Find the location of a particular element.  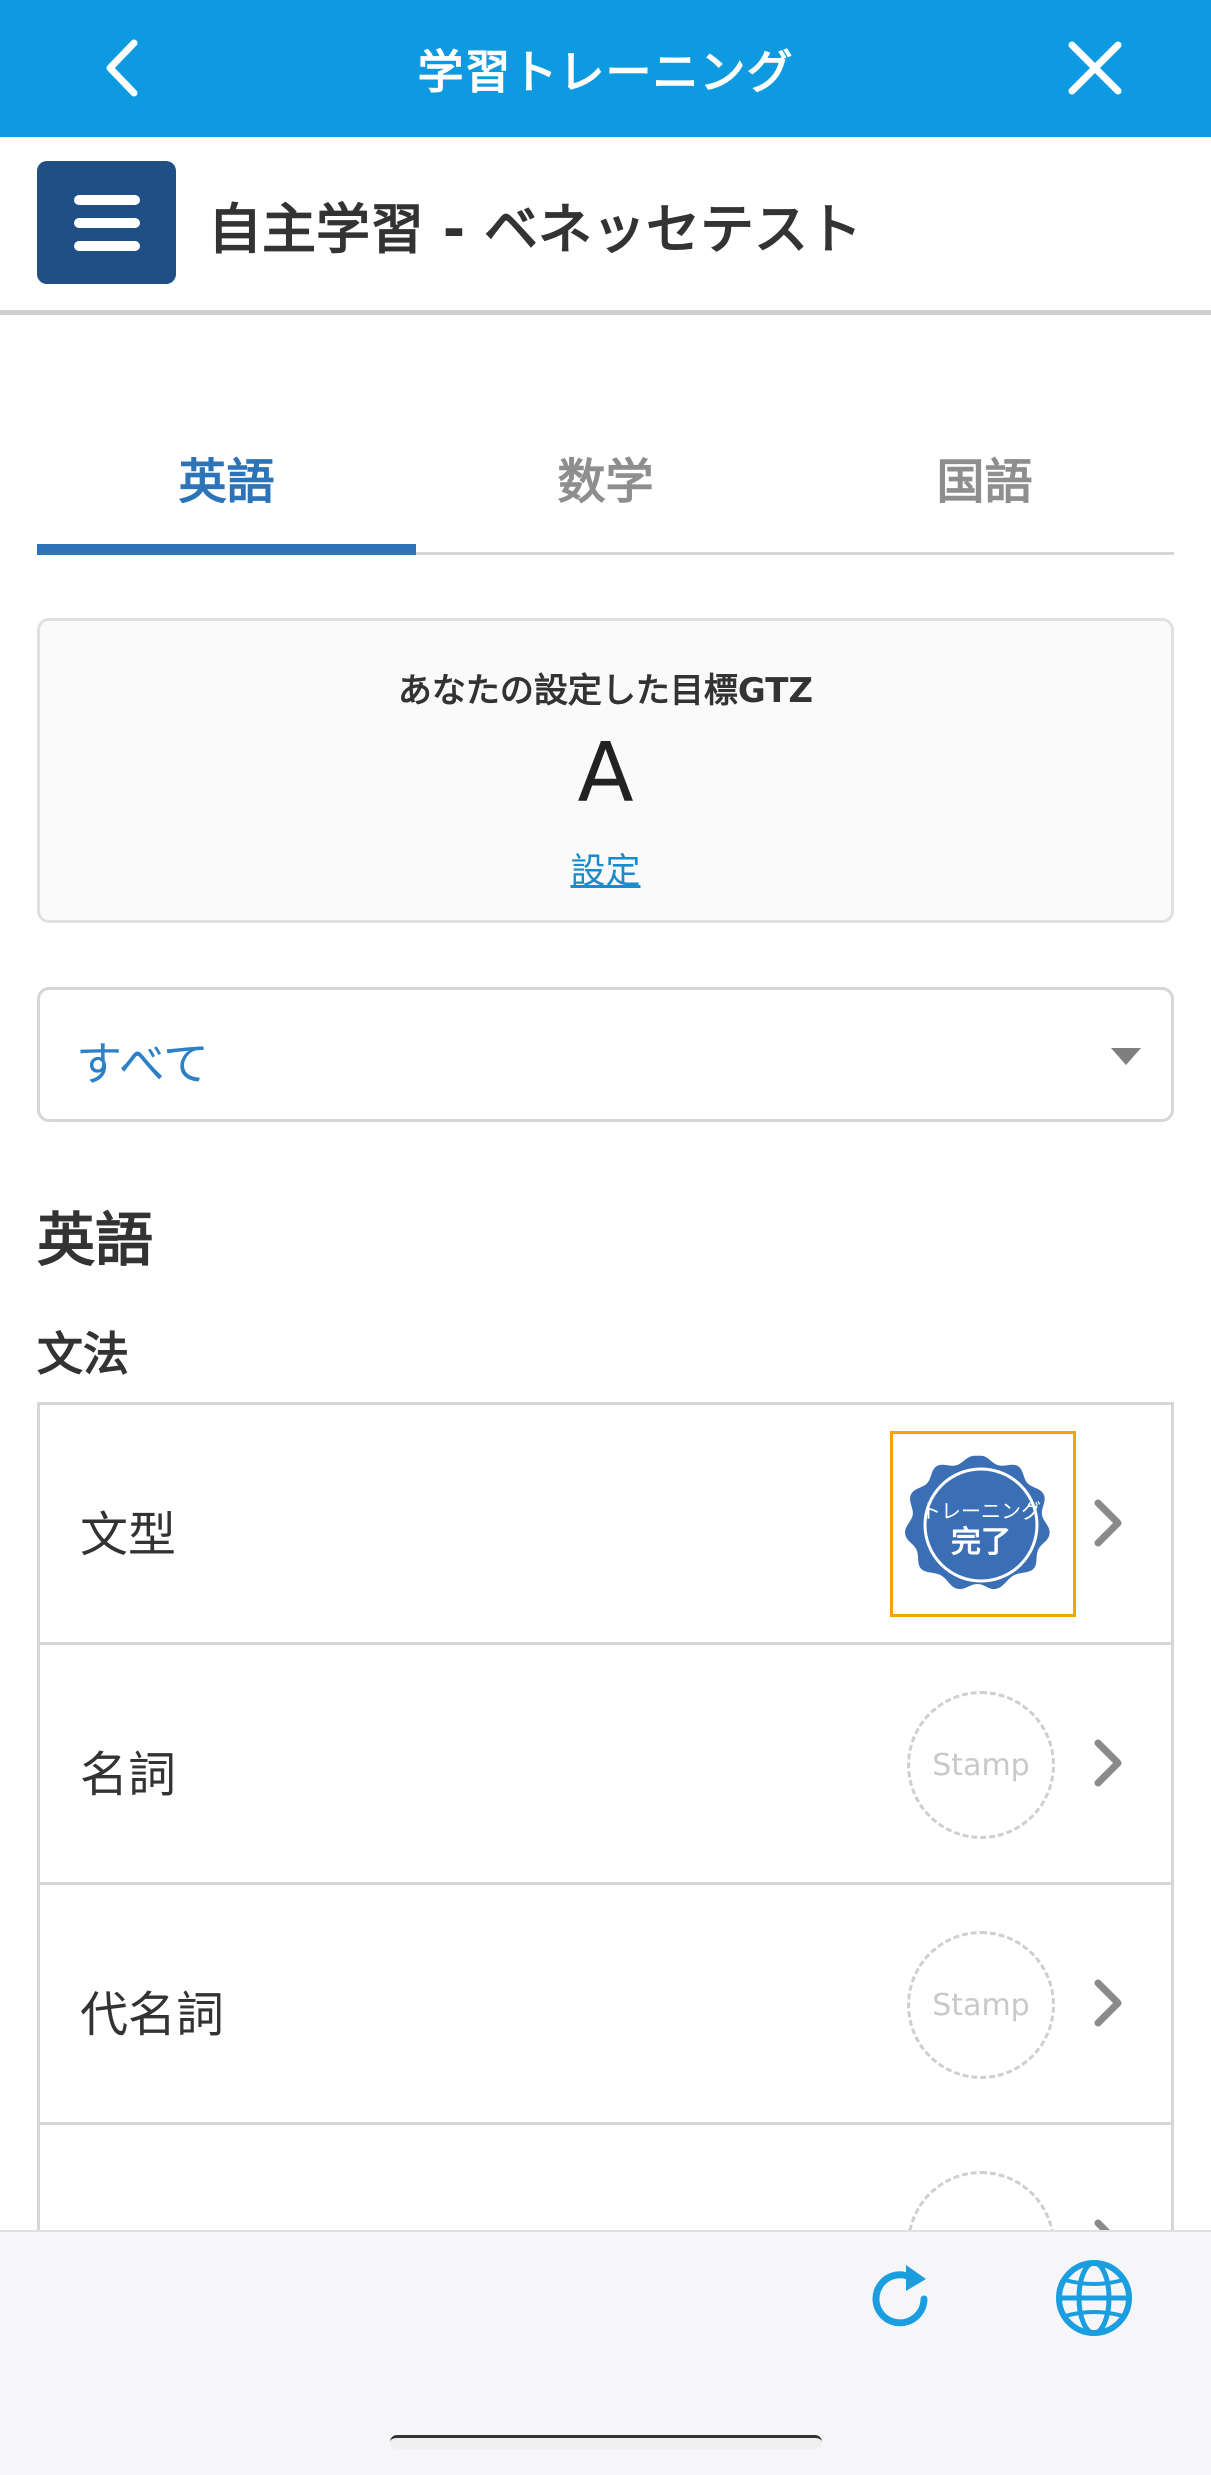

list-item: 名詞 Stamp is located at coordinates (605, 1765).